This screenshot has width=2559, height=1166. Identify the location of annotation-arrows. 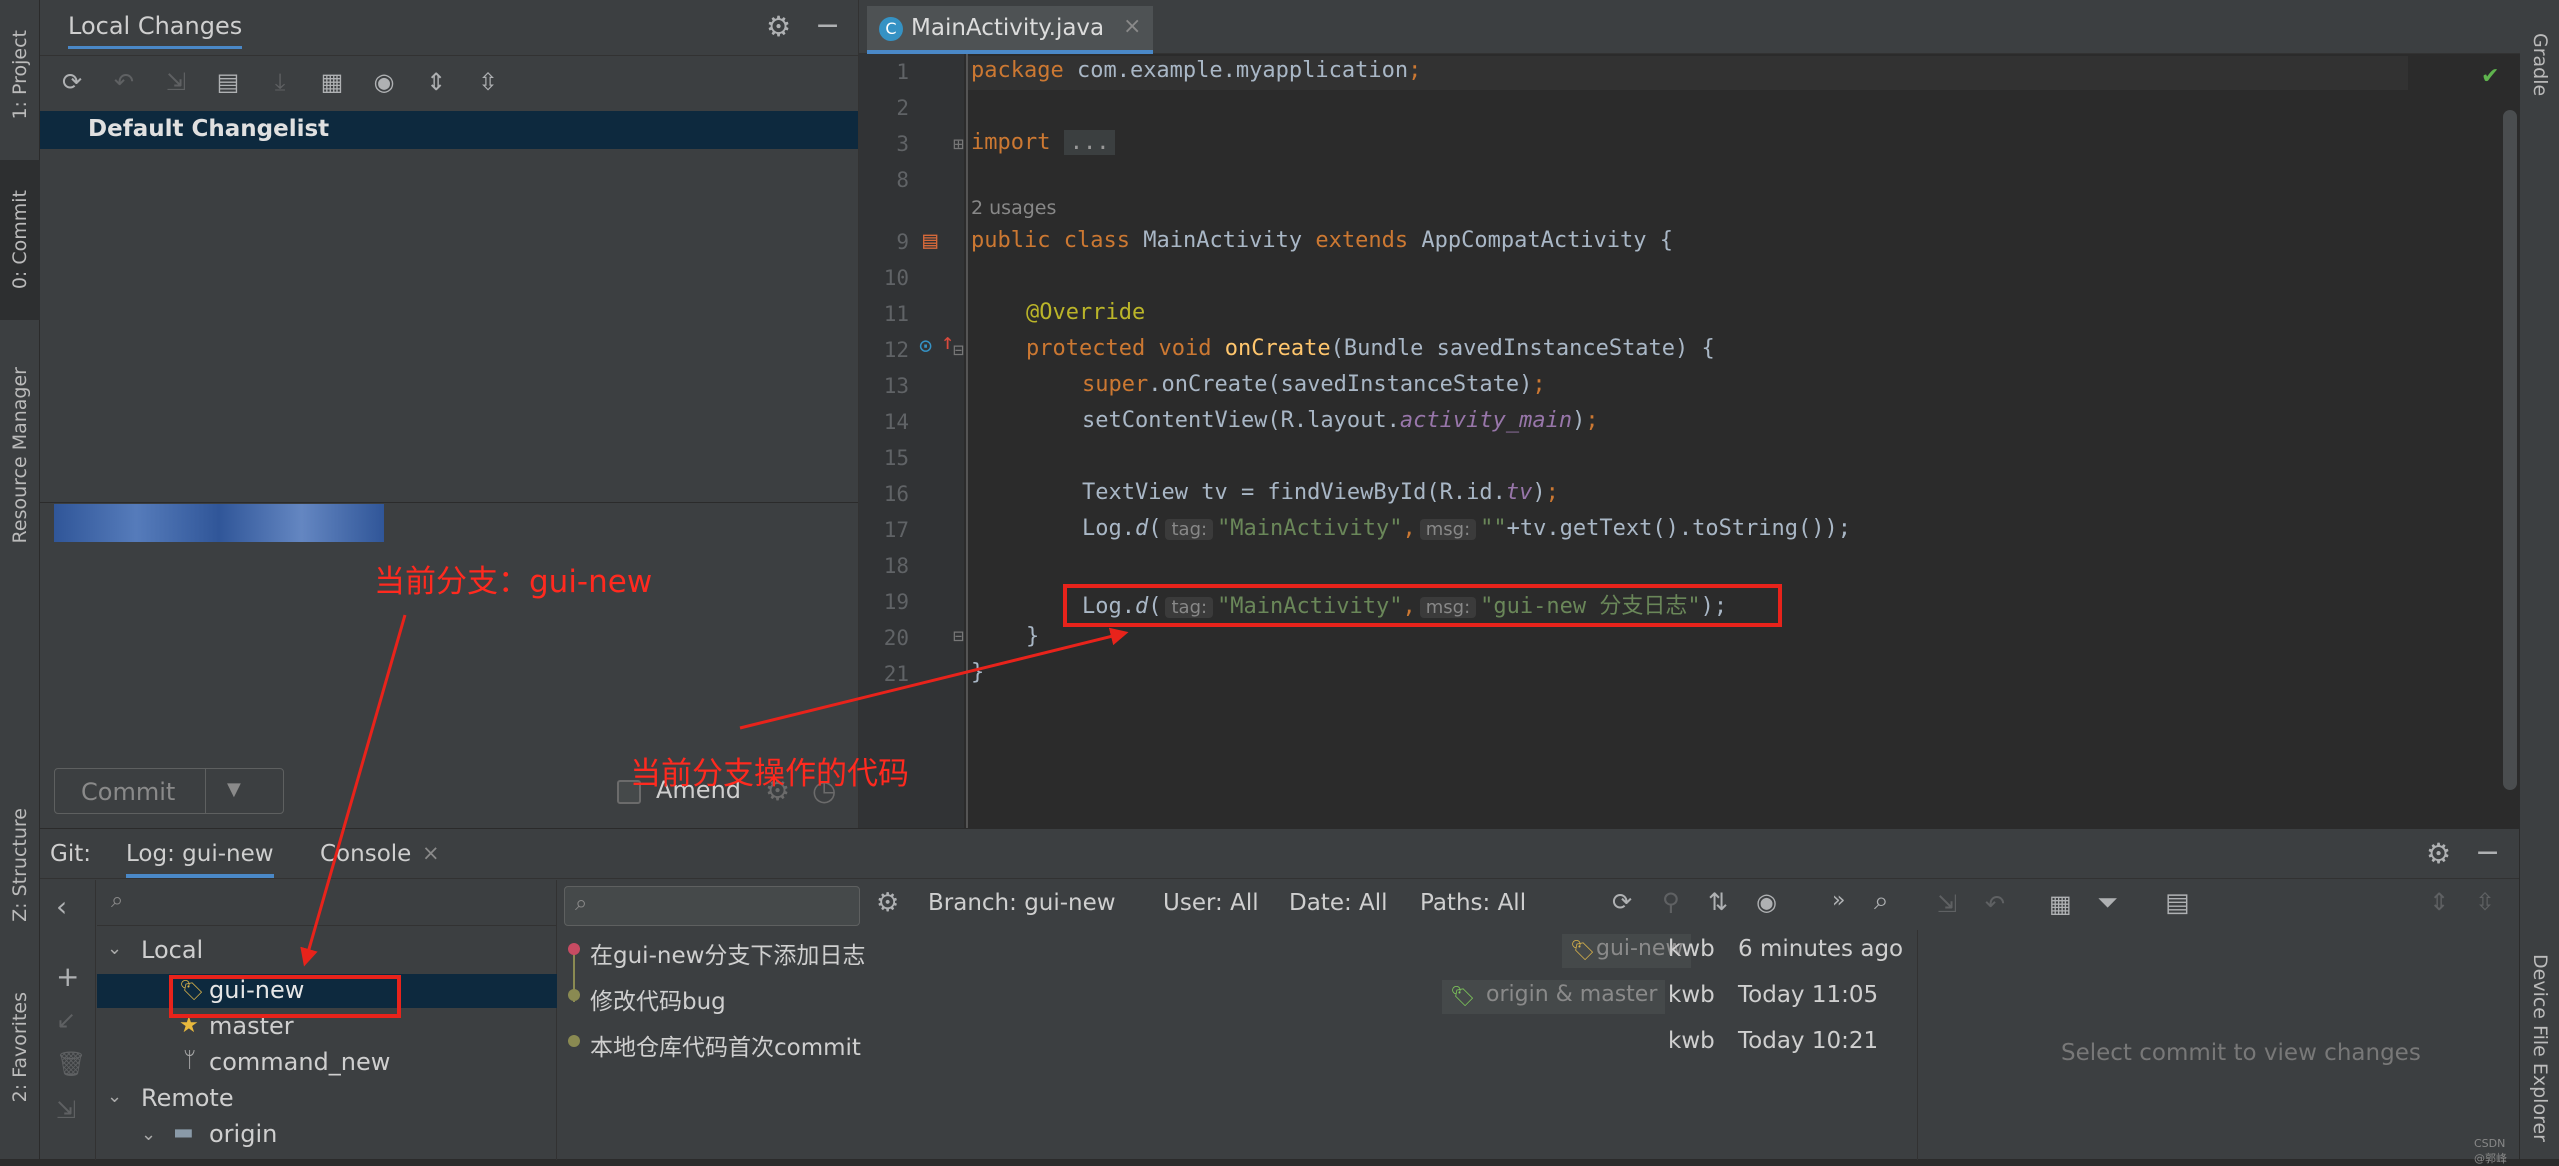
(714, 790).